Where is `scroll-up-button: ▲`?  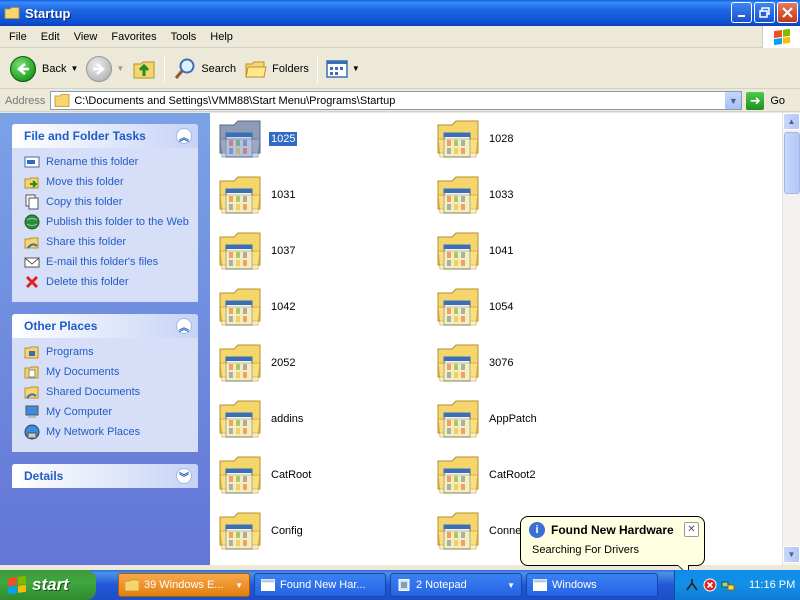 scroll-up-button: ▲ is located at coordinates (791, 121).